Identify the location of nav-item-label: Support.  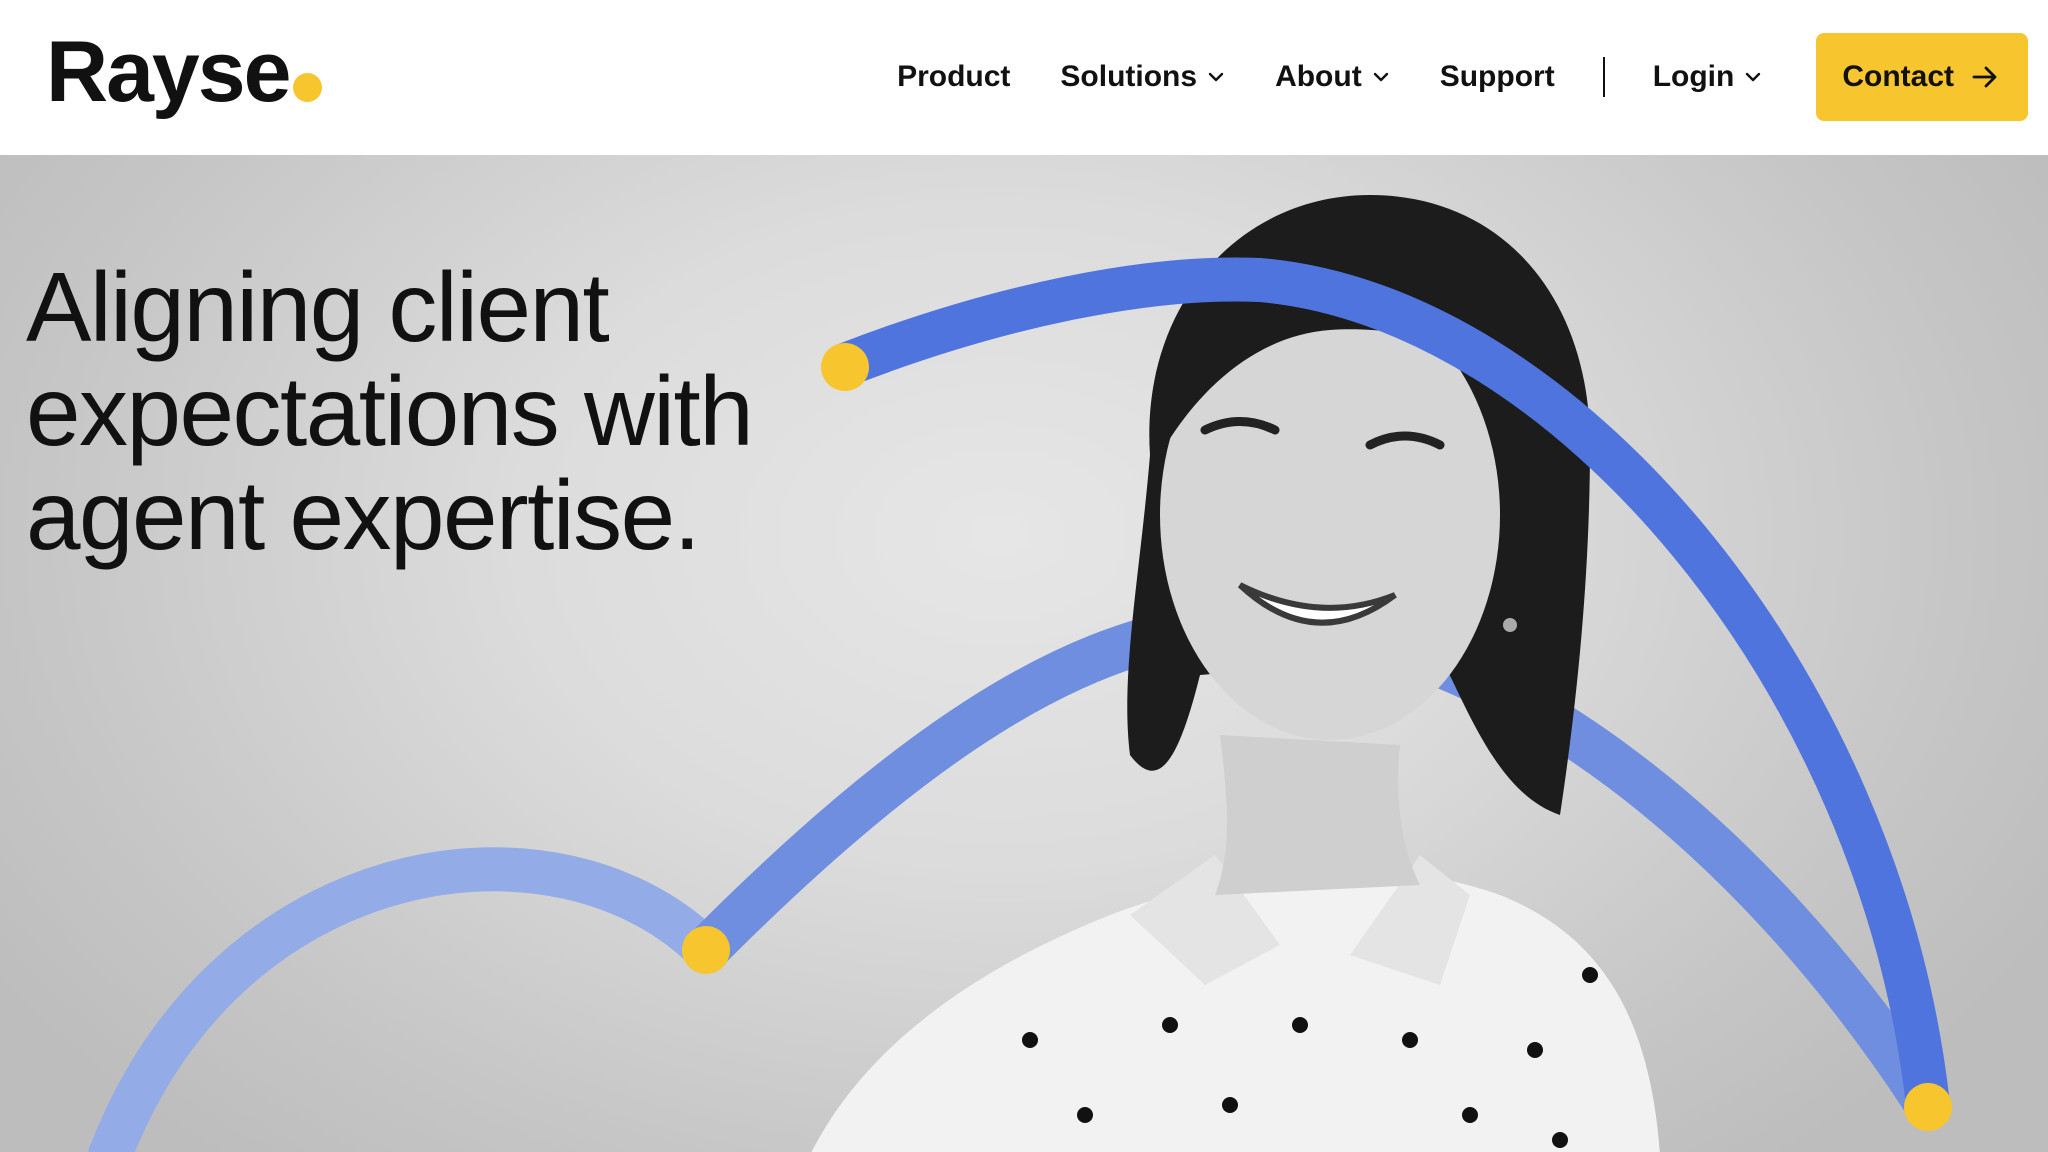
(1497, 76).